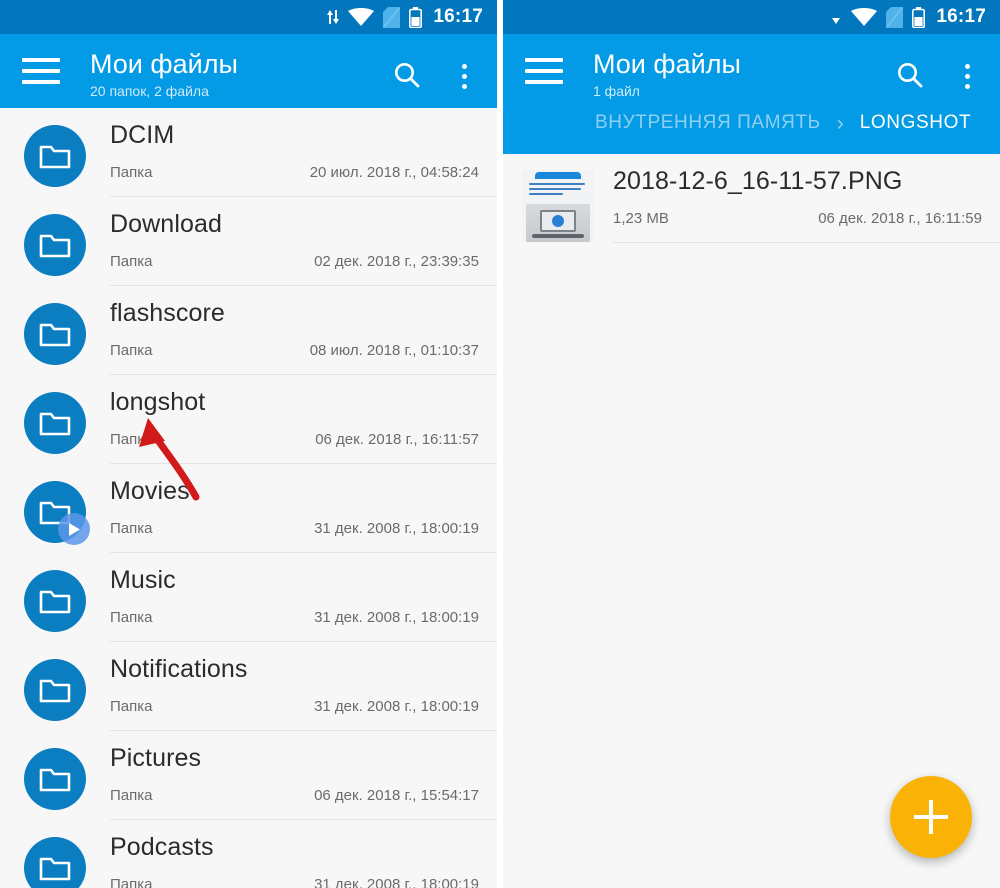 This screenshot has height=888, width=1000. I want to click on list-item-longshot: longshot Папка 06 дек. 2018 г., 16:11:57, so click(248, 419).